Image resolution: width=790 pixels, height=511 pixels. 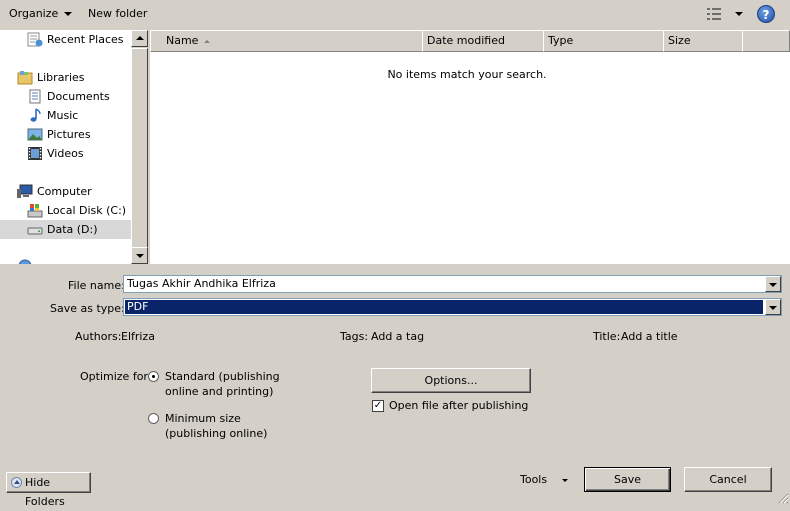 What do you see at coordinates (25, 191) in the screenshot?
I see `computer-icon` at bounding box center [25, 191].